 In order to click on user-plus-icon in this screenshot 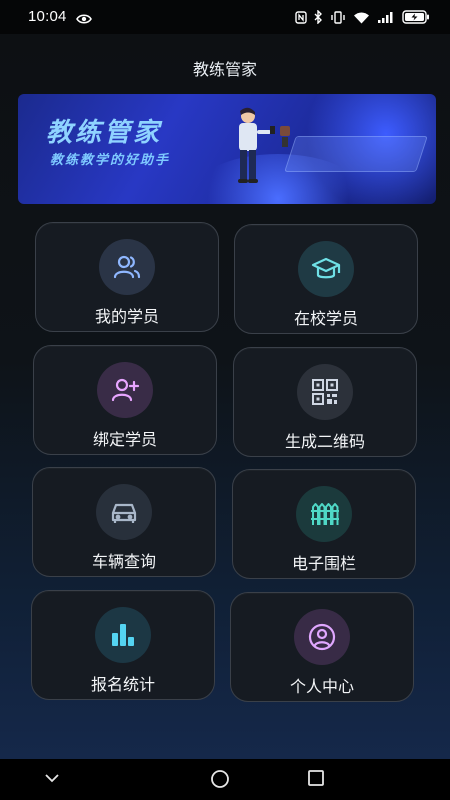, I will do `click(125, 390)`.